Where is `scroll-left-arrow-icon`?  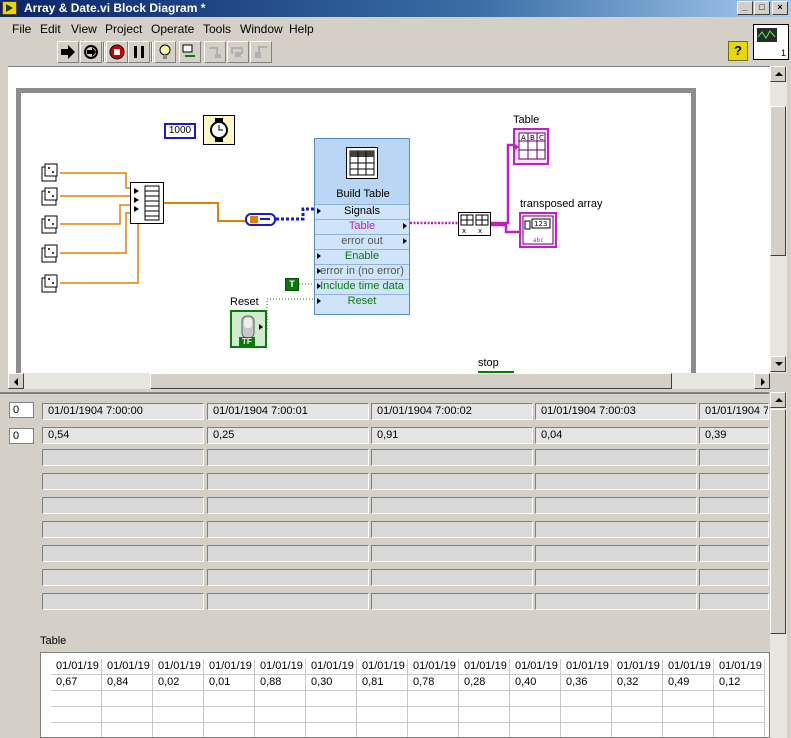 scroll-left-arrow-icon is located at coordinates (16, 381).